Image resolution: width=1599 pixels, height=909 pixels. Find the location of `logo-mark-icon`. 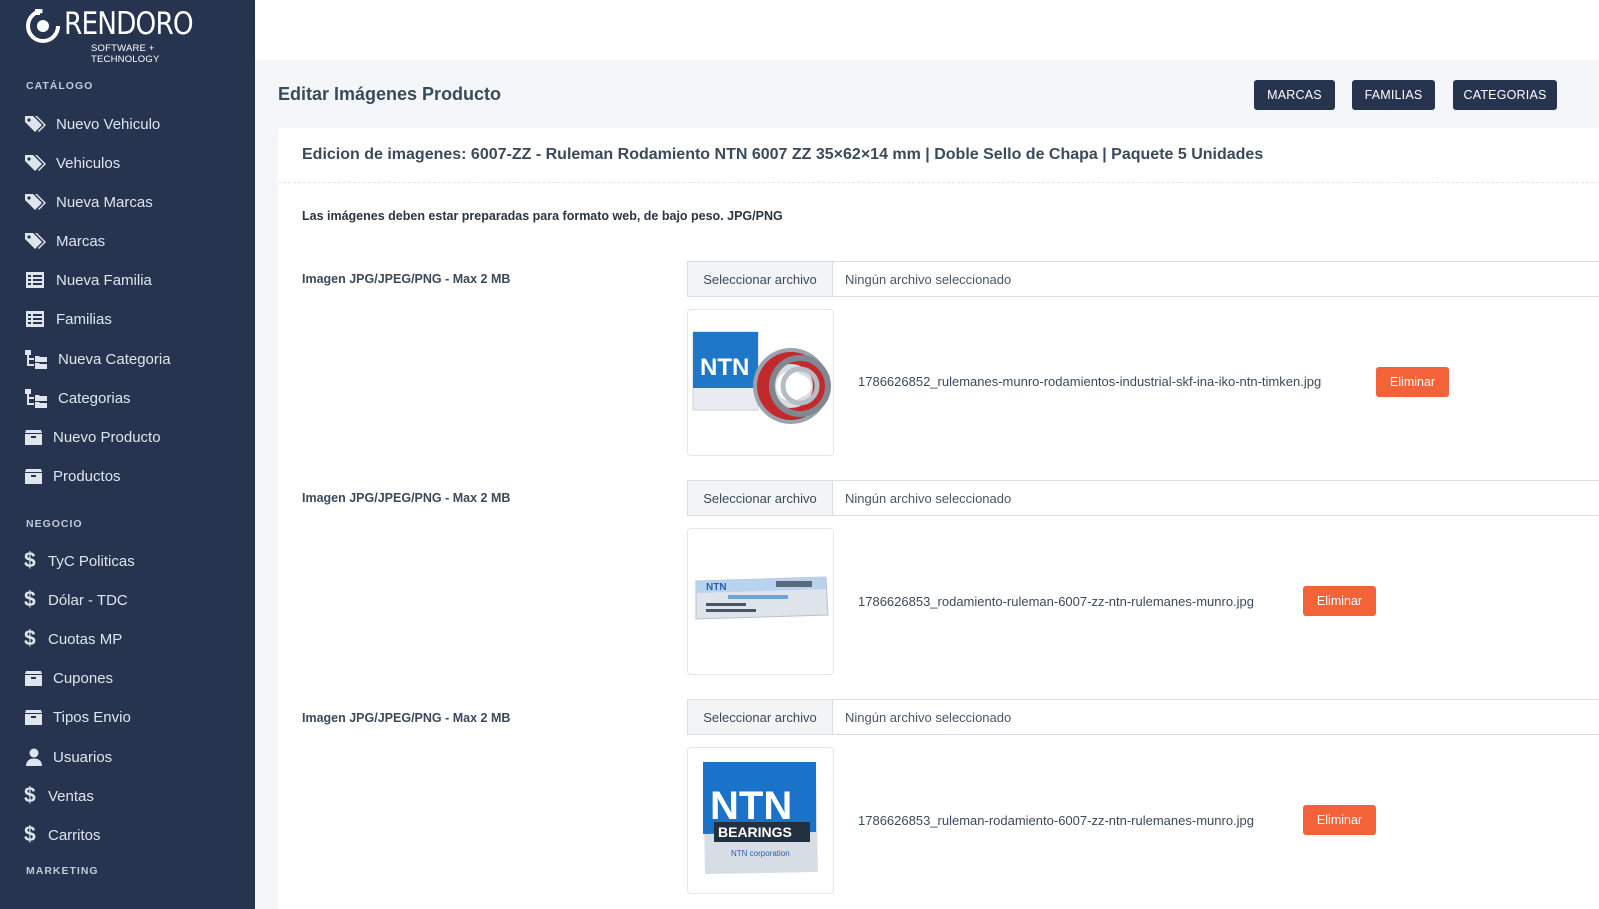

logo-mark-icon is located at coordinates (43, 26).